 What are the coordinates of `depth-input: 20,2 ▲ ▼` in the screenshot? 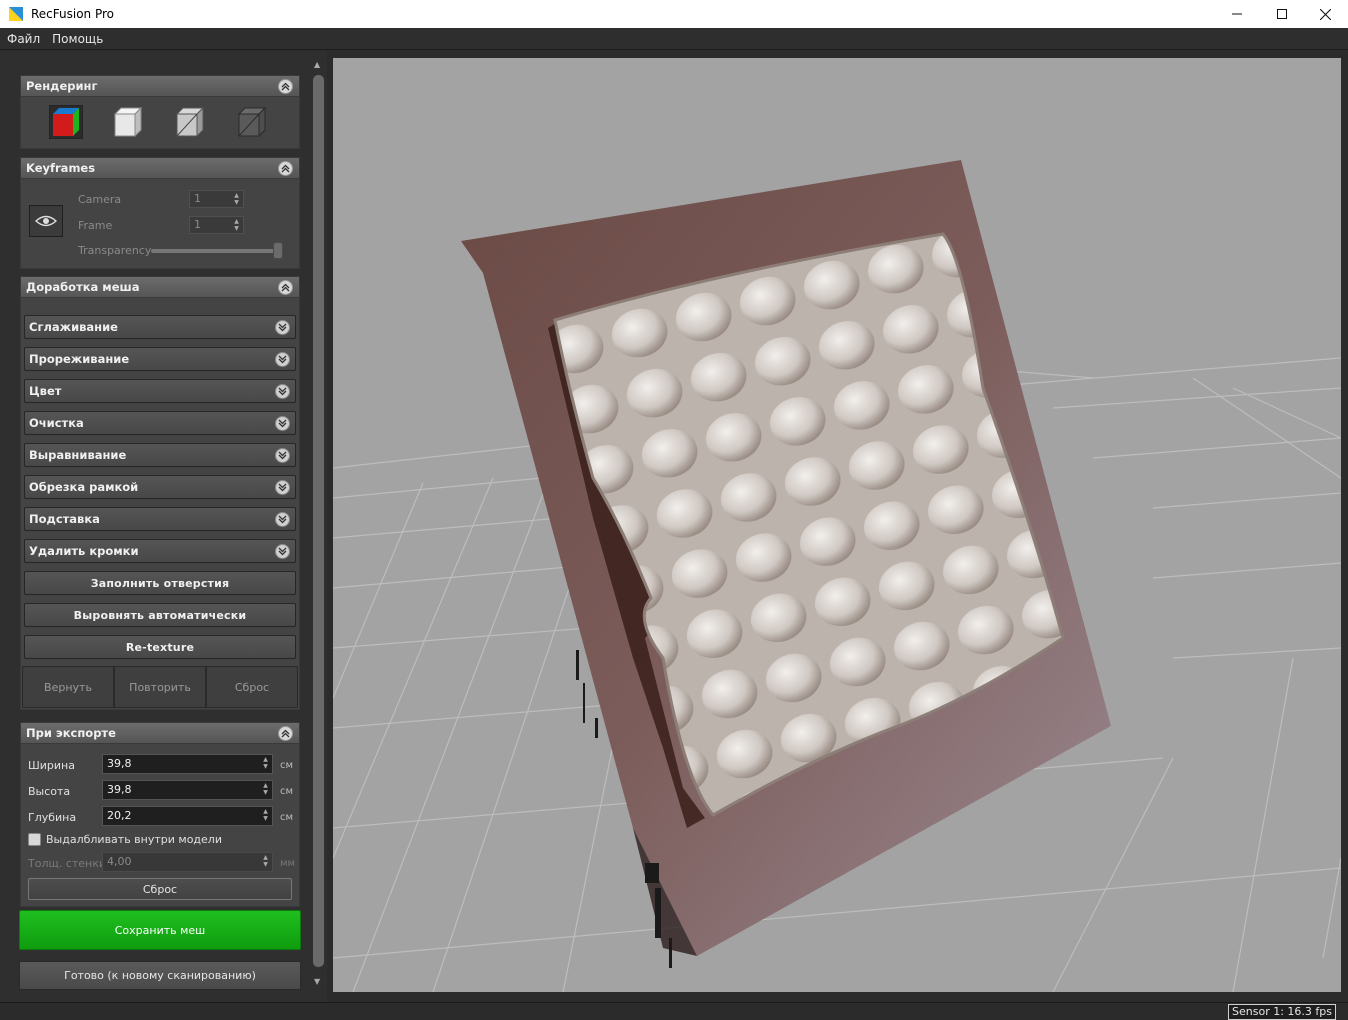 It's located at (187, 816).